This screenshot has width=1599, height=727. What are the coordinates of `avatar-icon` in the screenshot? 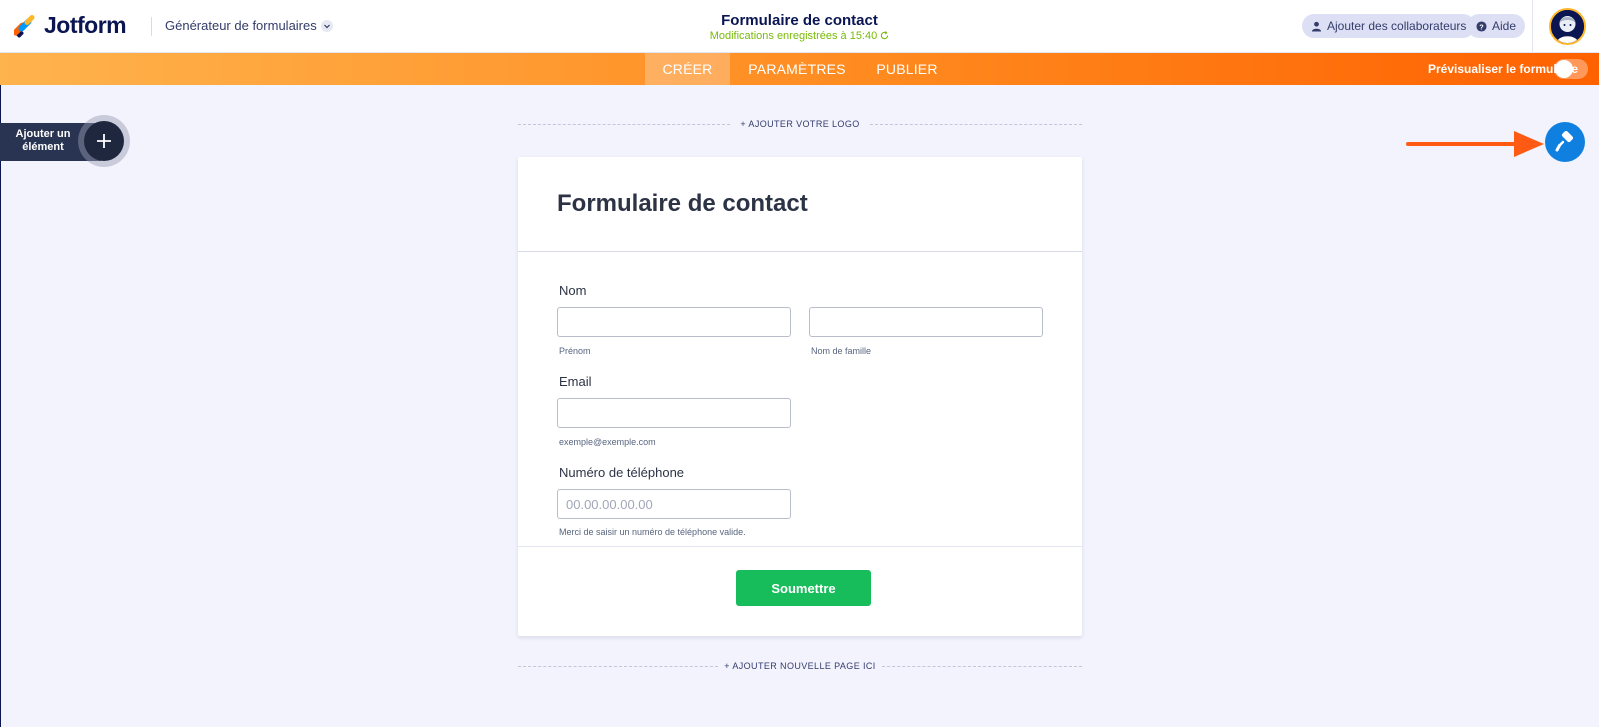 It's located at (1567, 26).